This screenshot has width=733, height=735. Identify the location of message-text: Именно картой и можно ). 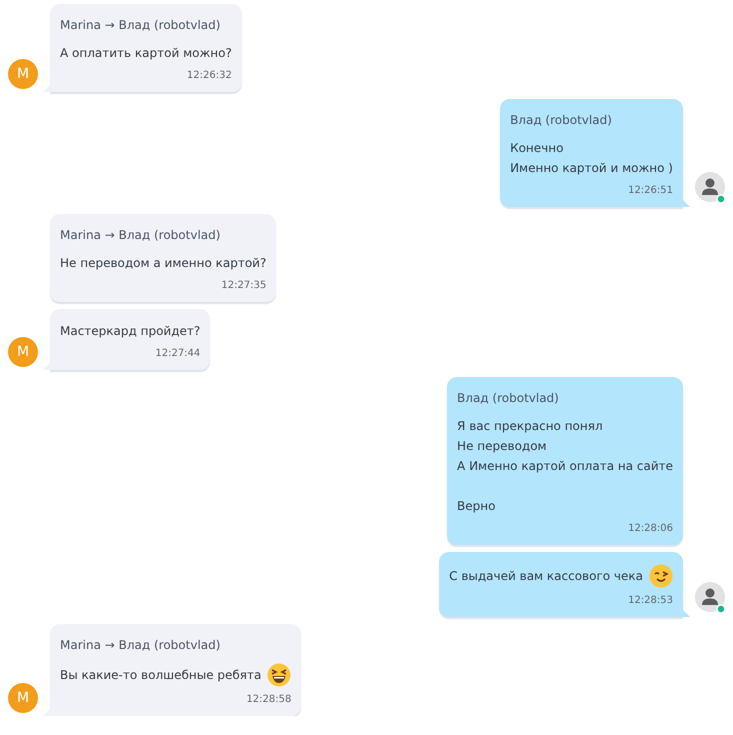
(591, 168).